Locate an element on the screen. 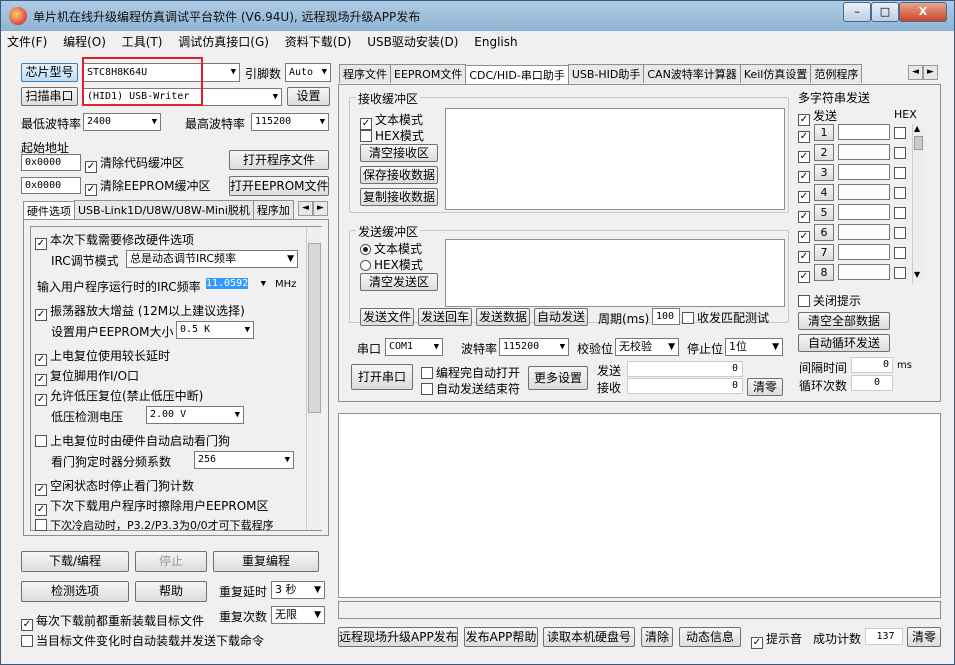 The image size is (955, 665). multi-string-scrollbar: ▲ ▼ is located at coordinates (918, 204).